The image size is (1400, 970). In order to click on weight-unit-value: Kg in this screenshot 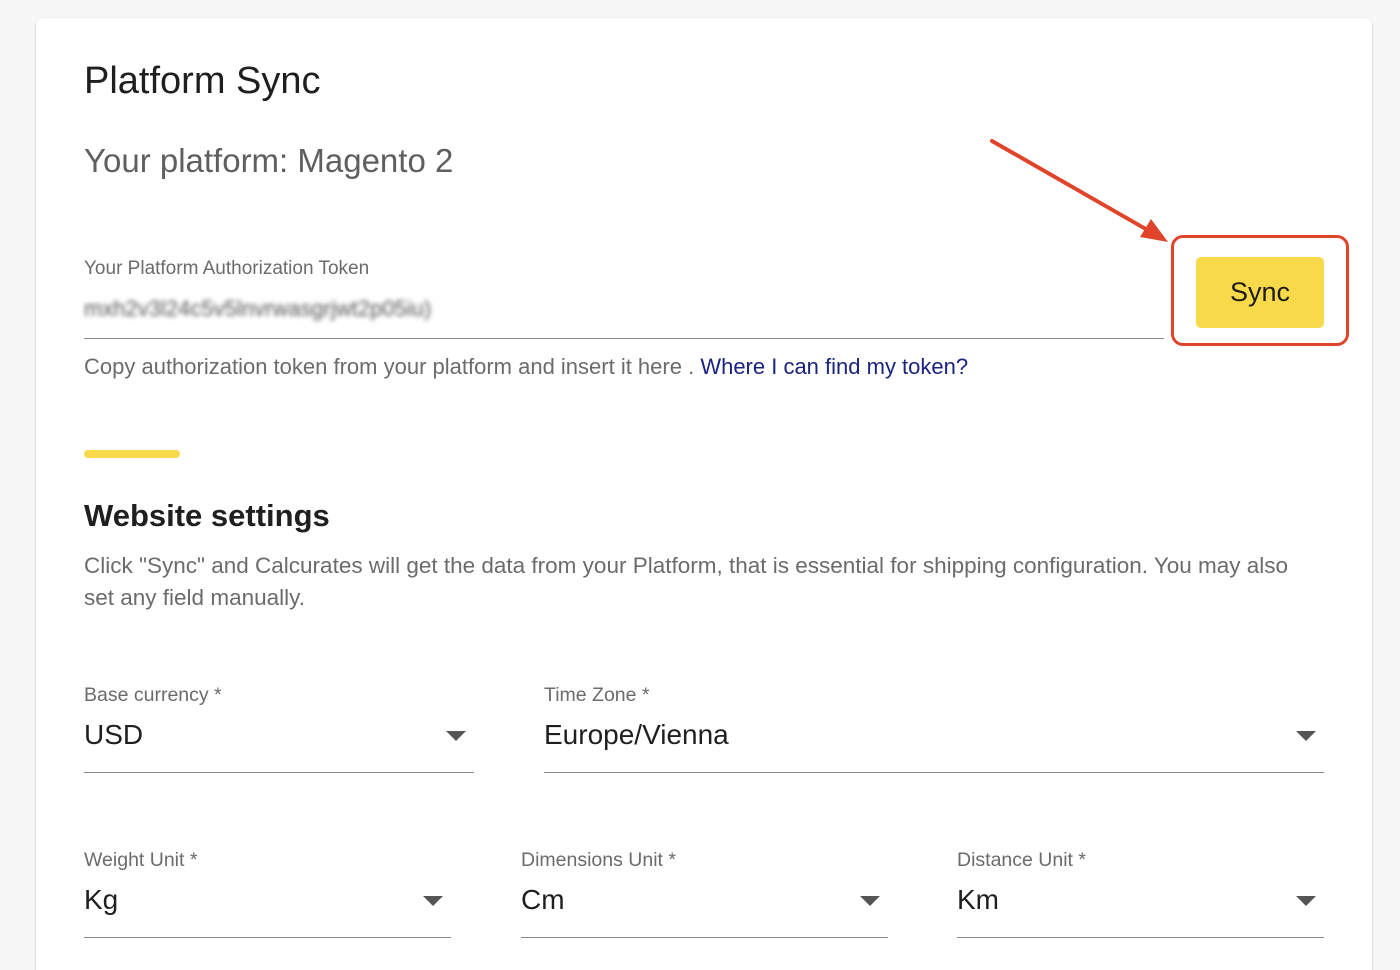, I will do `click(101, 899)`.